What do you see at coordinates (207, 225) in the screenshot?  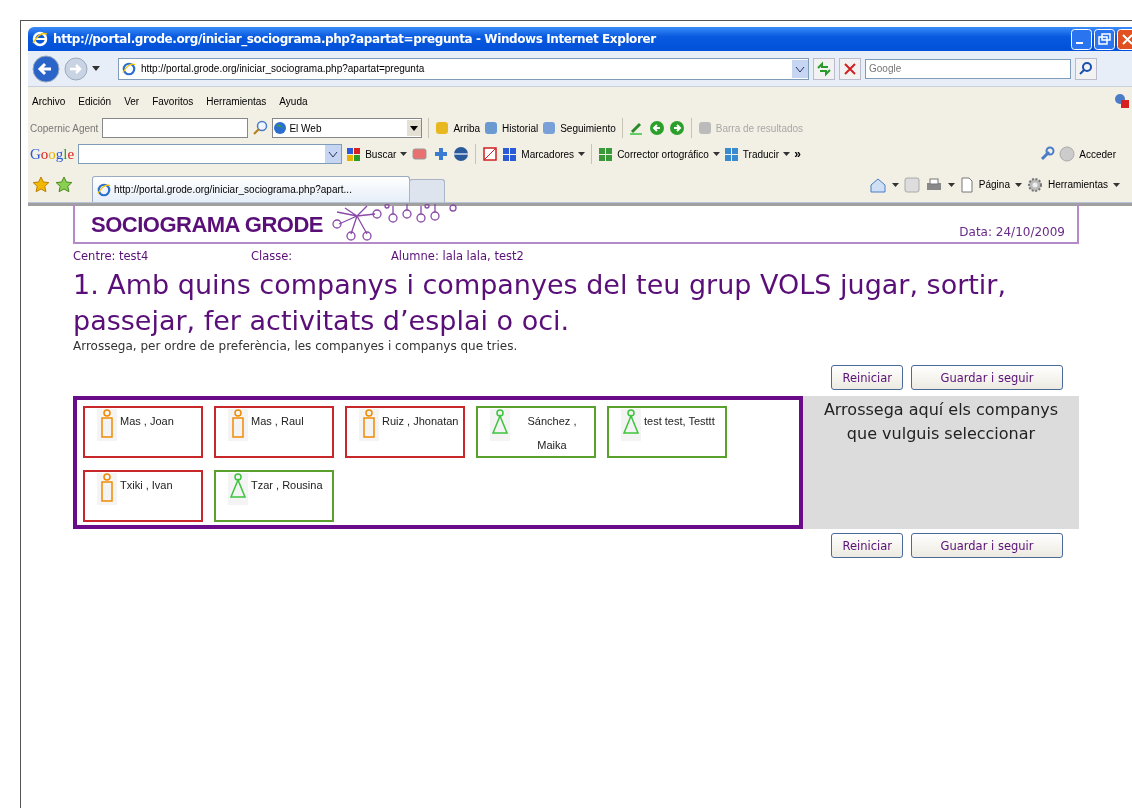 I see `brand-title: SOCIOGRAMA GRODE` at bounding box center [207, 225].